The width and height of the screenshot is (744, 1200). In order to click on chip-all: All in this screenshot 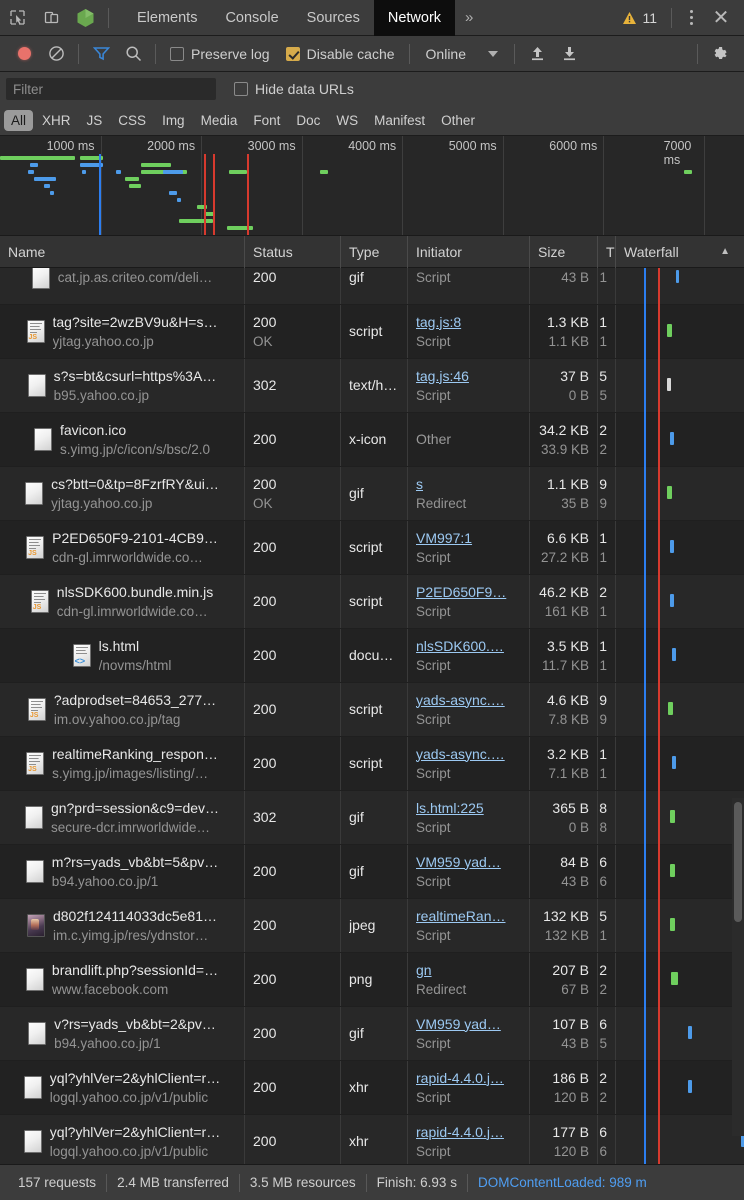, I will do `click(19, 120)`.